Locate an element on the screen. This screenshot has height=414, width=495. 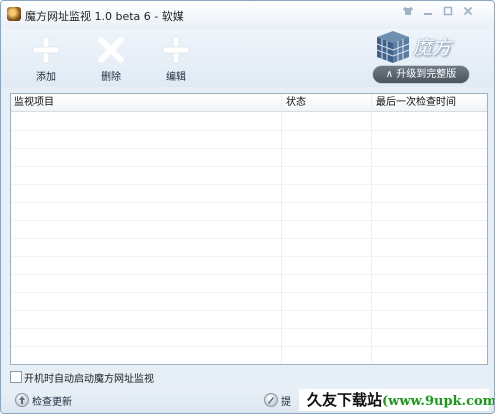
arrow-up-icon is located at coordinates (22, 400).